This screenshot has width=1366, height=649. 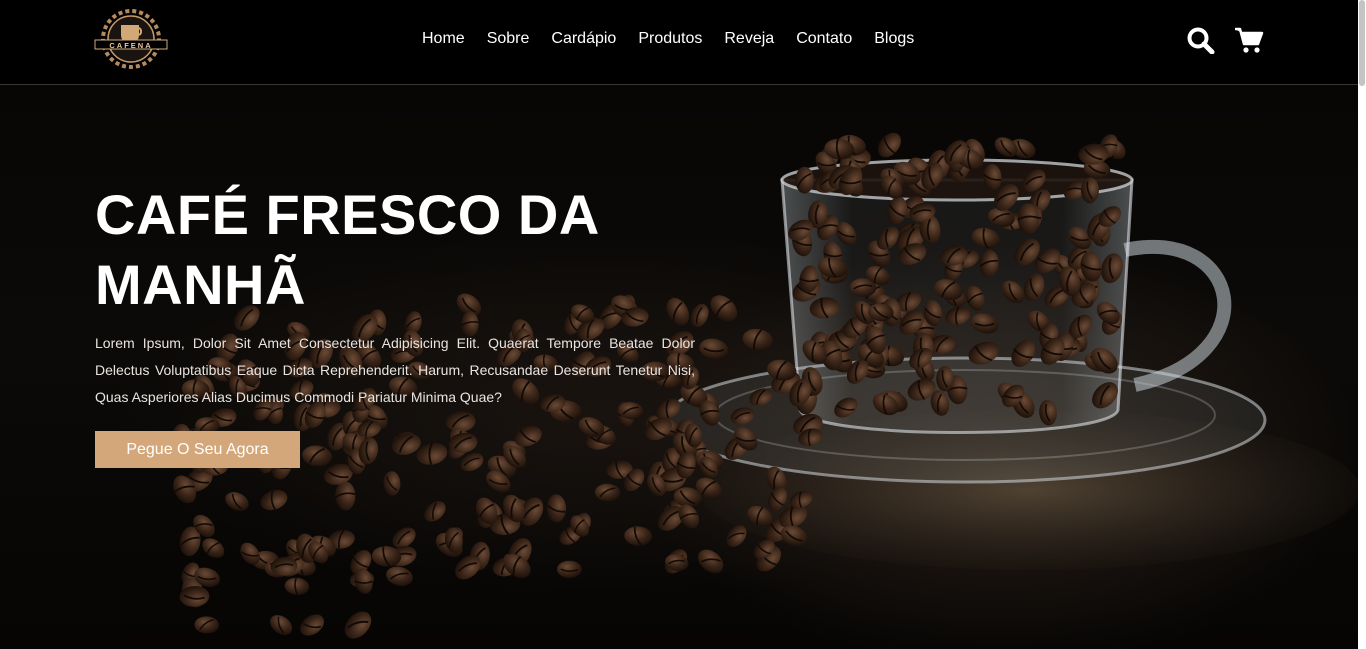 What do you see at coordinates (1249, 40) in the screenshot?
I see `cart-icon` at bounding box center [1249, 40].